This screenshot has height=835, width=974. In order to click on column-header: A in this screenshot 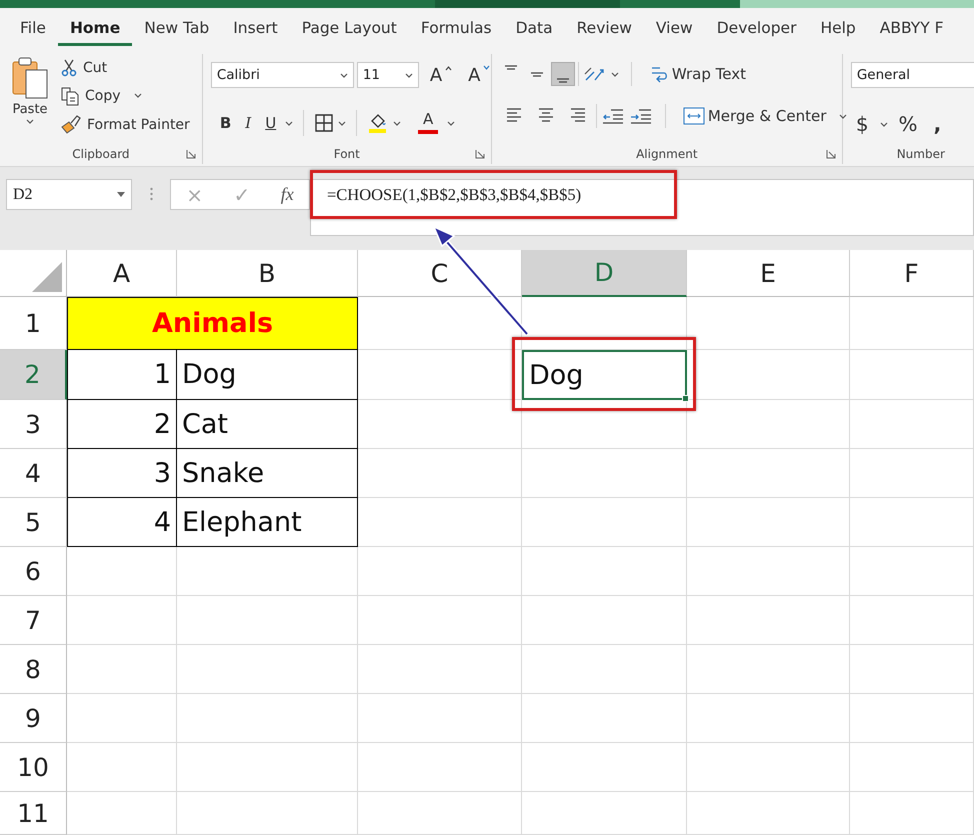, I will do `click(122, 273)`.